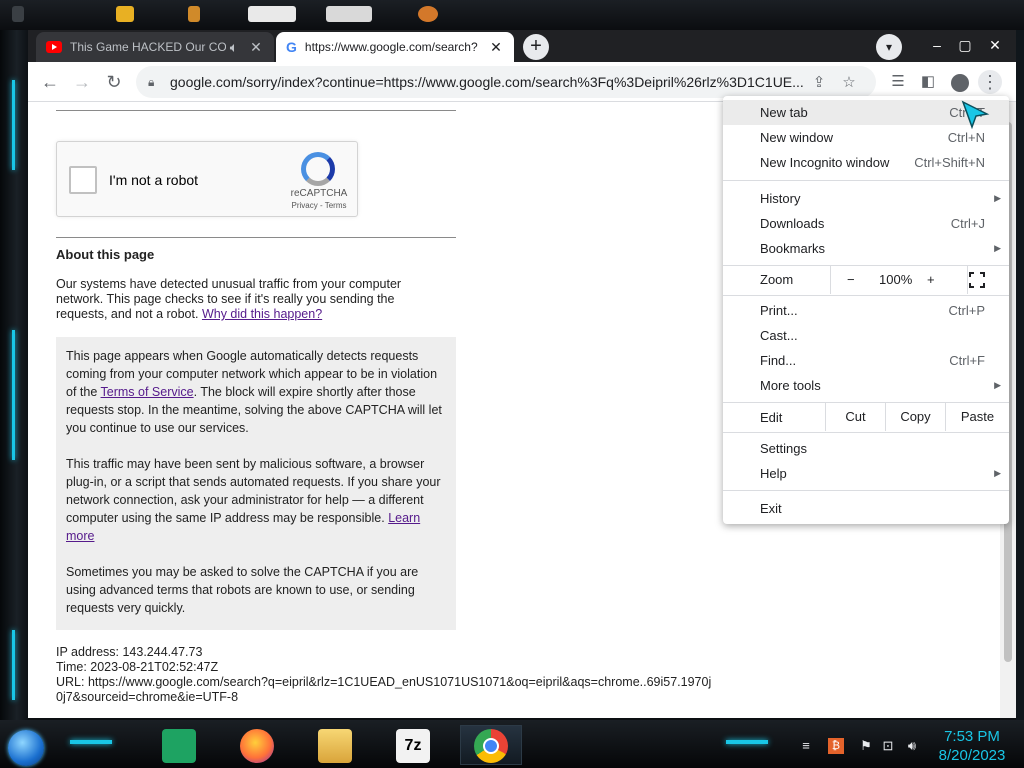  What do you see at coordinates (50, 82) in the screenshot?
I see `back-button: ←` at bounding box center [50, 82].